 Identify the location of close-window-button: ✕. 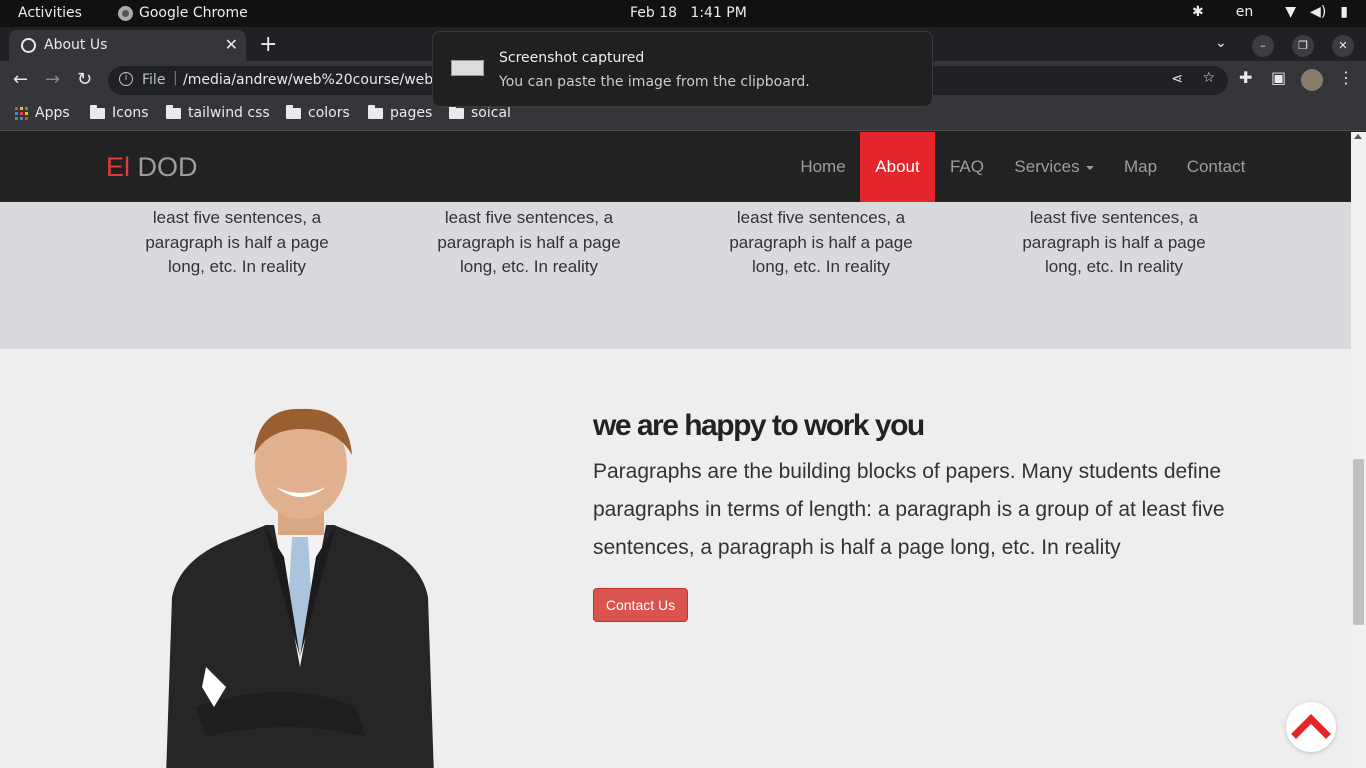
(1343, 46).